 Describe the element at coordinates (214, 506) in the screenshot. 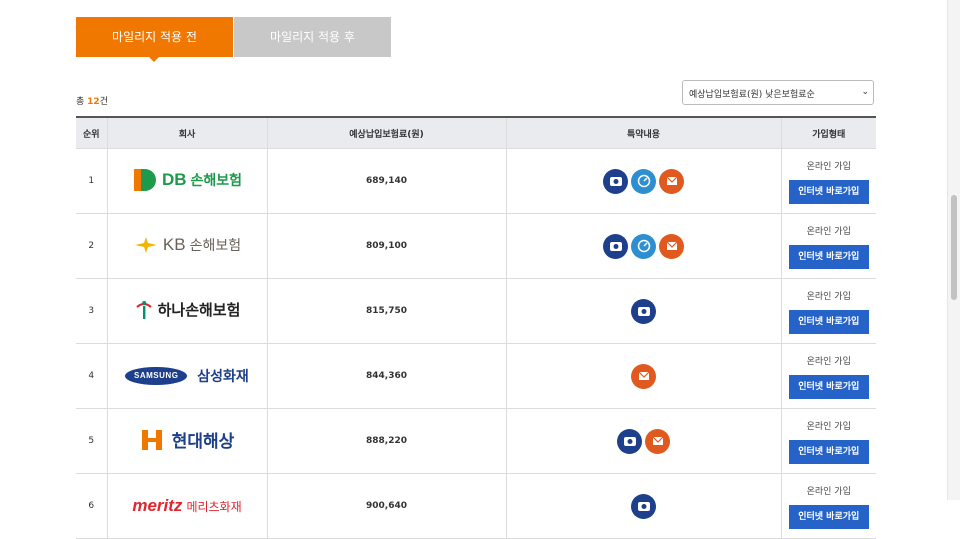

I see `logo-name: 메리츠화재` at that location.